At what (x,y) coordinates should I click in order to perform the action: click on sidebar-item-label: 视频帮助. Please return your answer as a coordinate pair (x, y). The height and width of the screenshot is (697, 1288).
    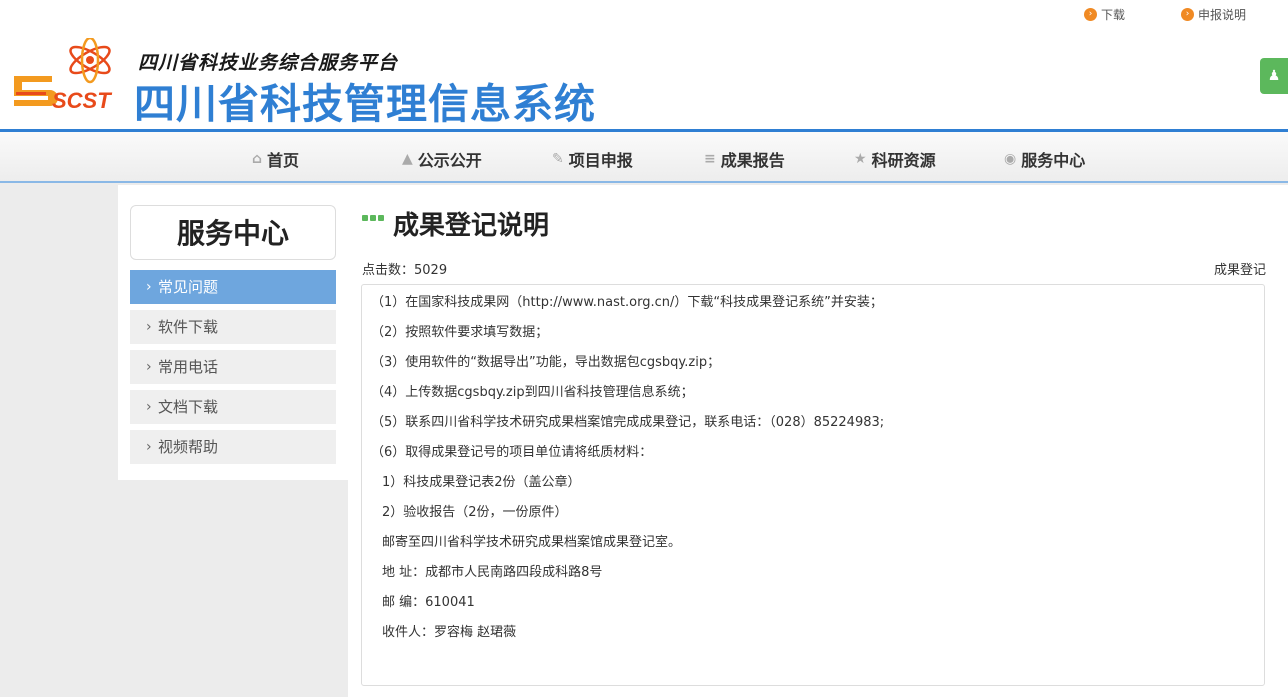
    Looking at the image, I should click on (188, 447).